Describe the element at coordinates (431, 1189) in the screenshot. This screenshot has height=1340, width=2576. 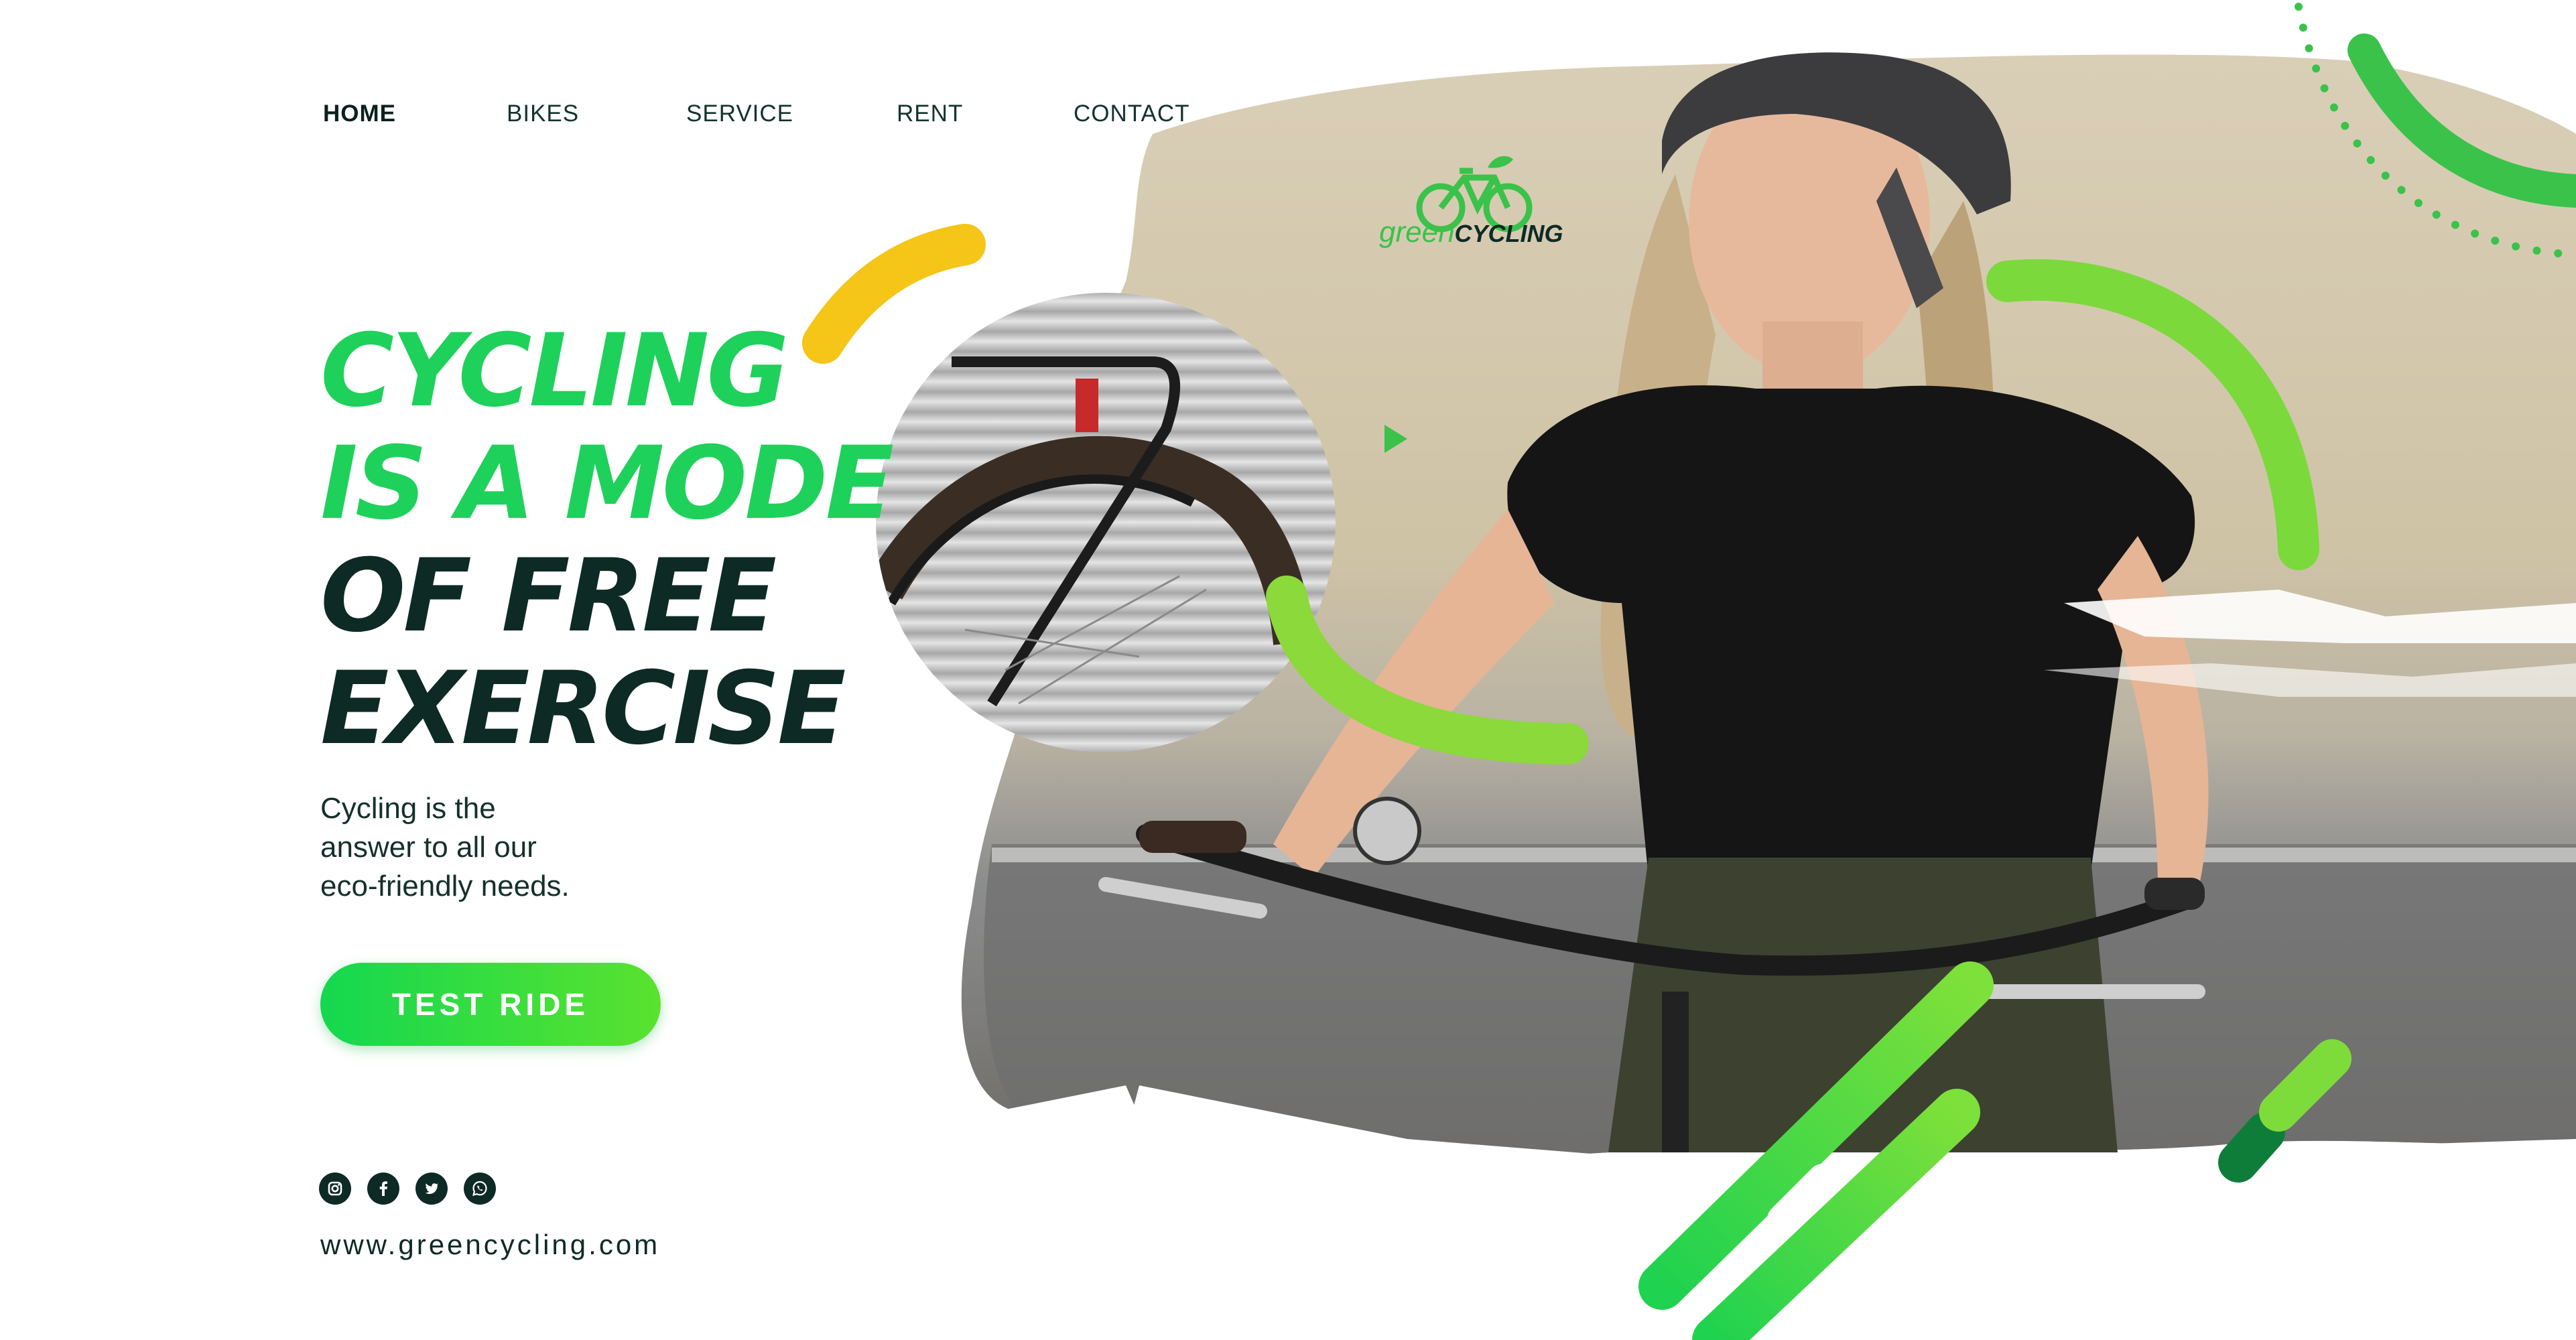
I see `twitter-icon` at that location.